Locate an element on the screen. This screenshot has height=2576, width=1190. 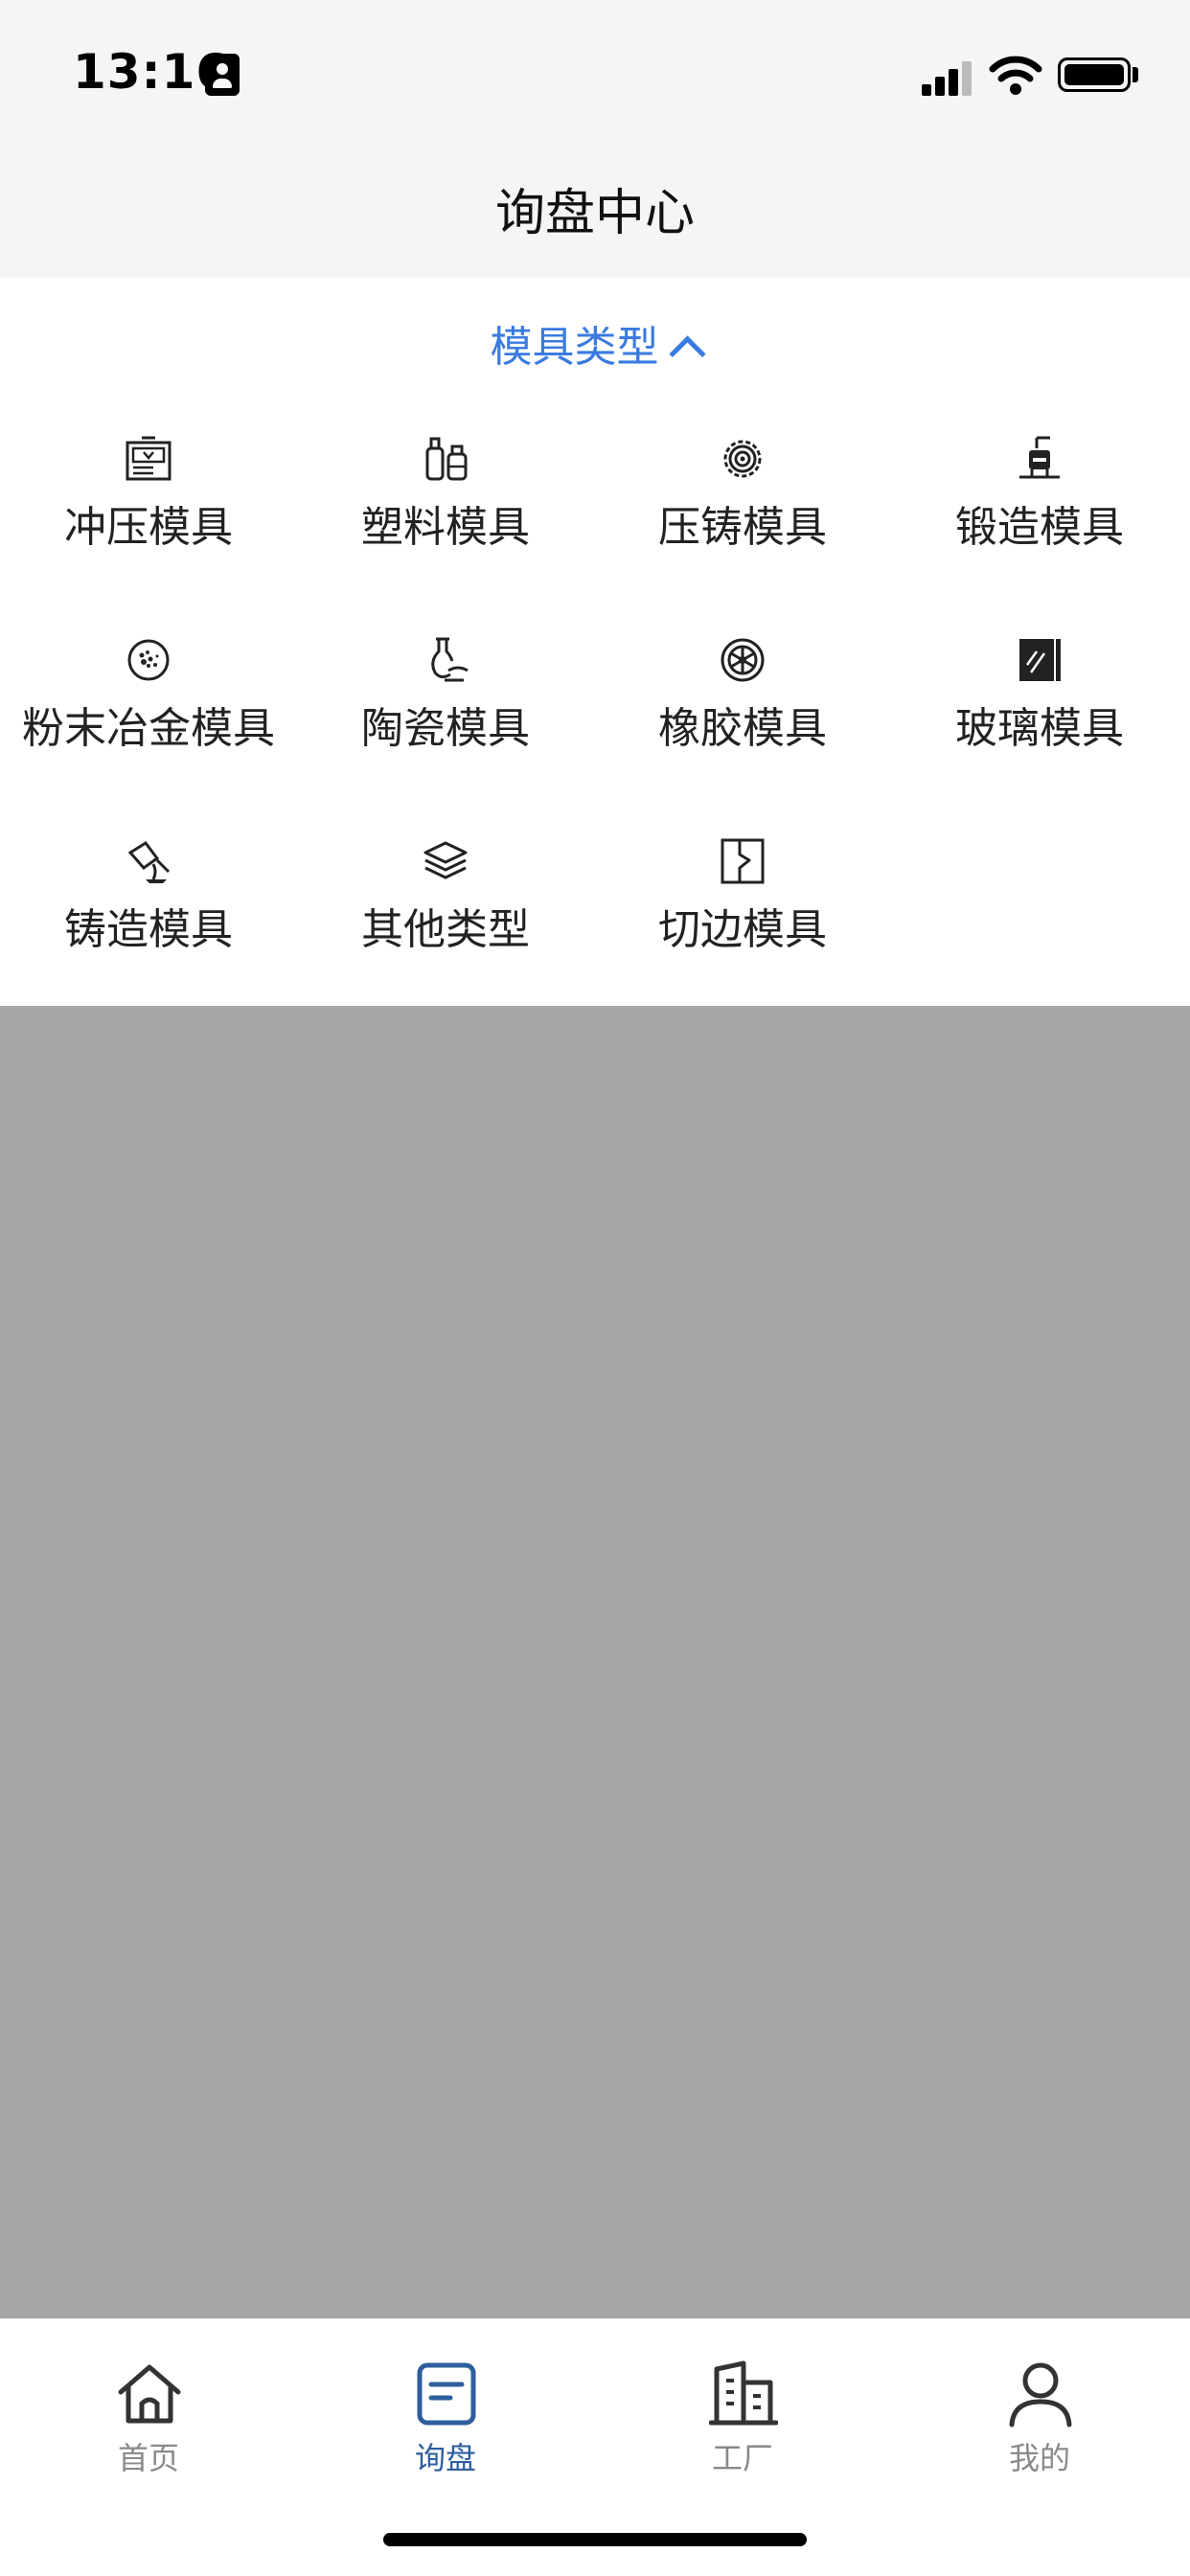
forging-press-icon is located at coordinates (1039, 458).